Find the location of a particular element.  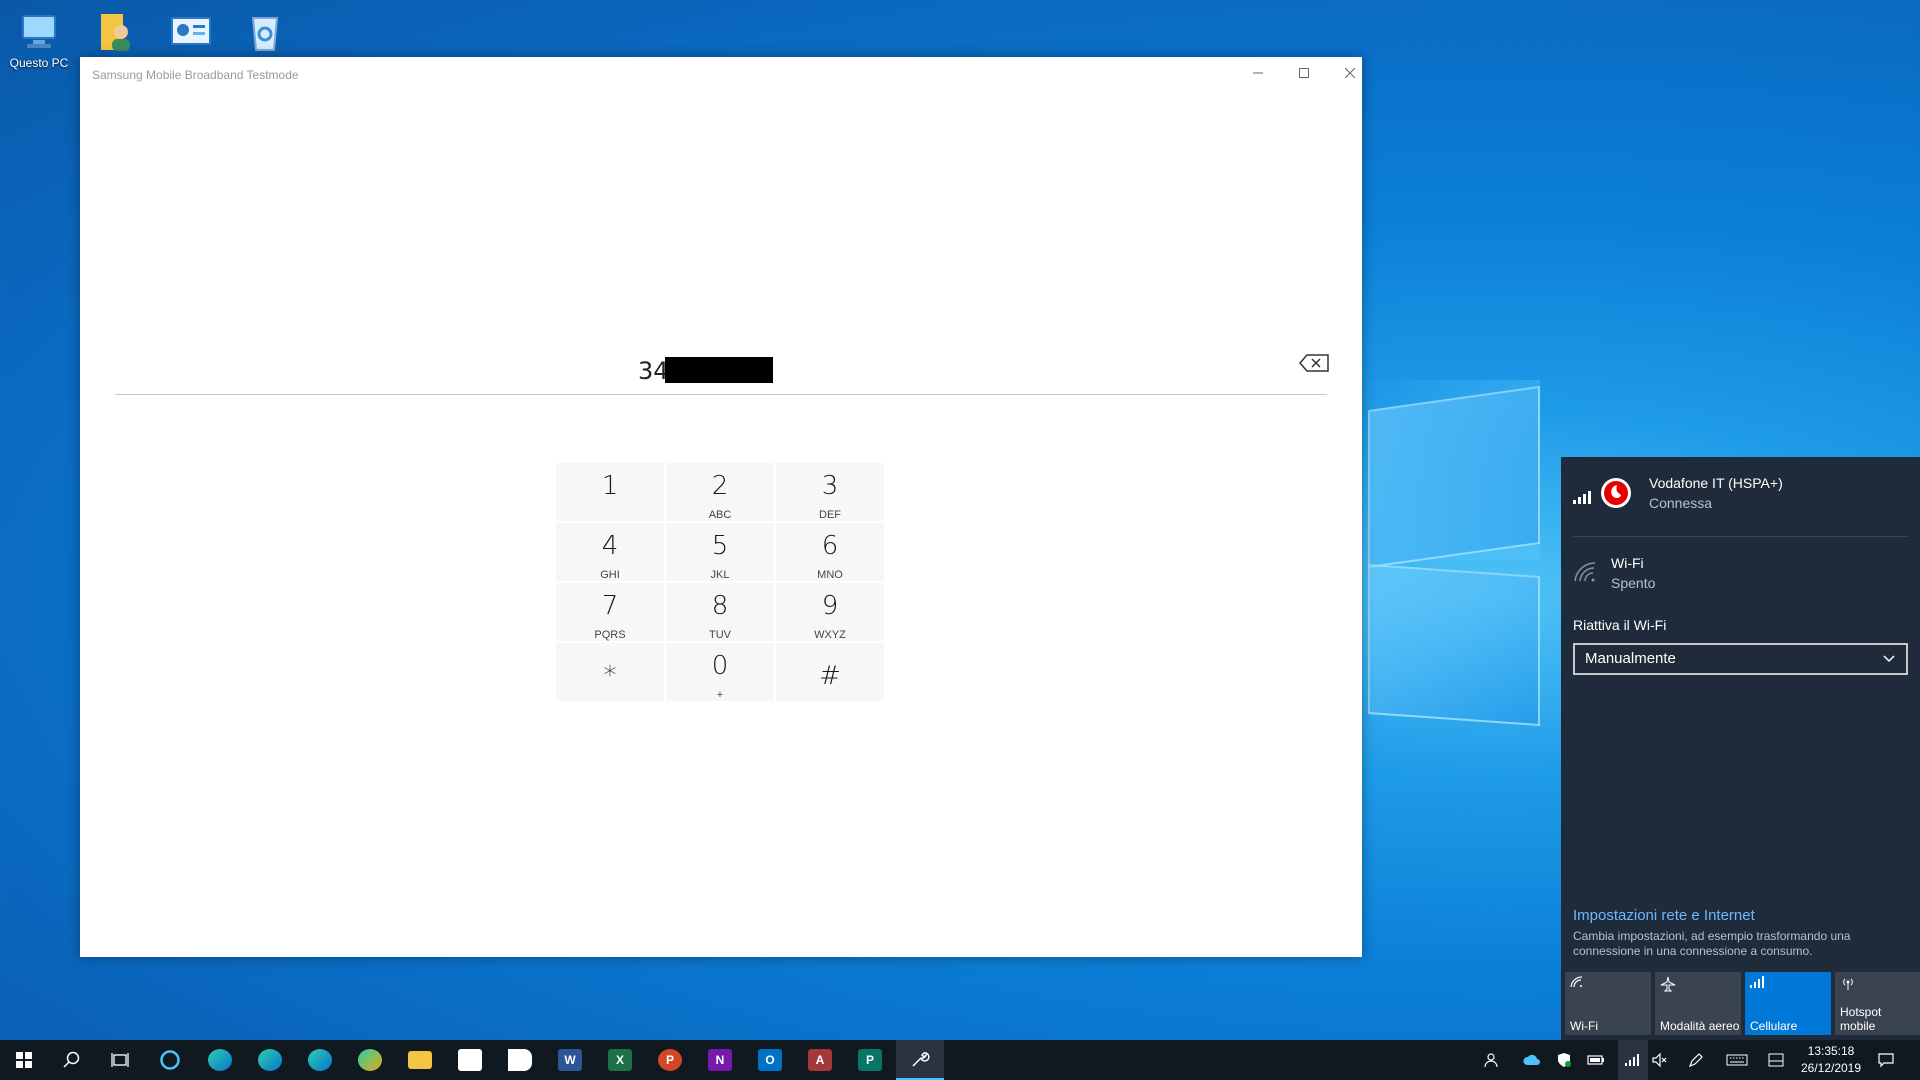

edge-beta-icon is located at coordinates (270, 1060).